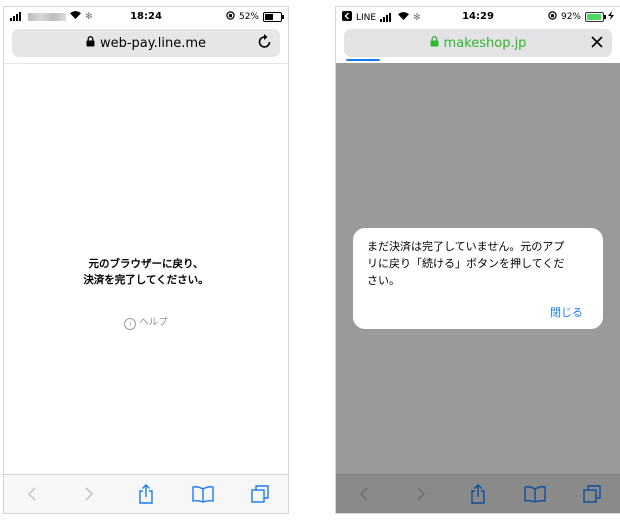  Describe the element at coordinates (383, 280) in the screenshot. I see `alert-message-line3: さい。` at that location.